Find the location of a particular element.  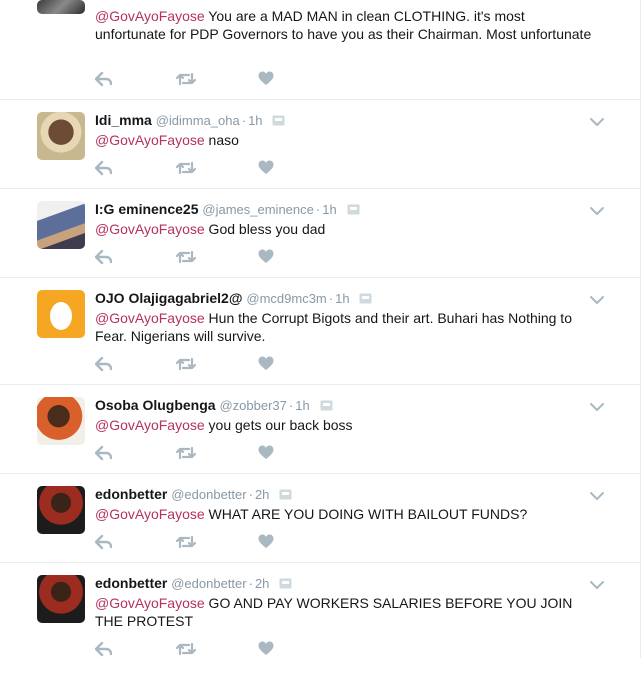

user-handle: @idimma_oha is located at coordinates (198, 120).